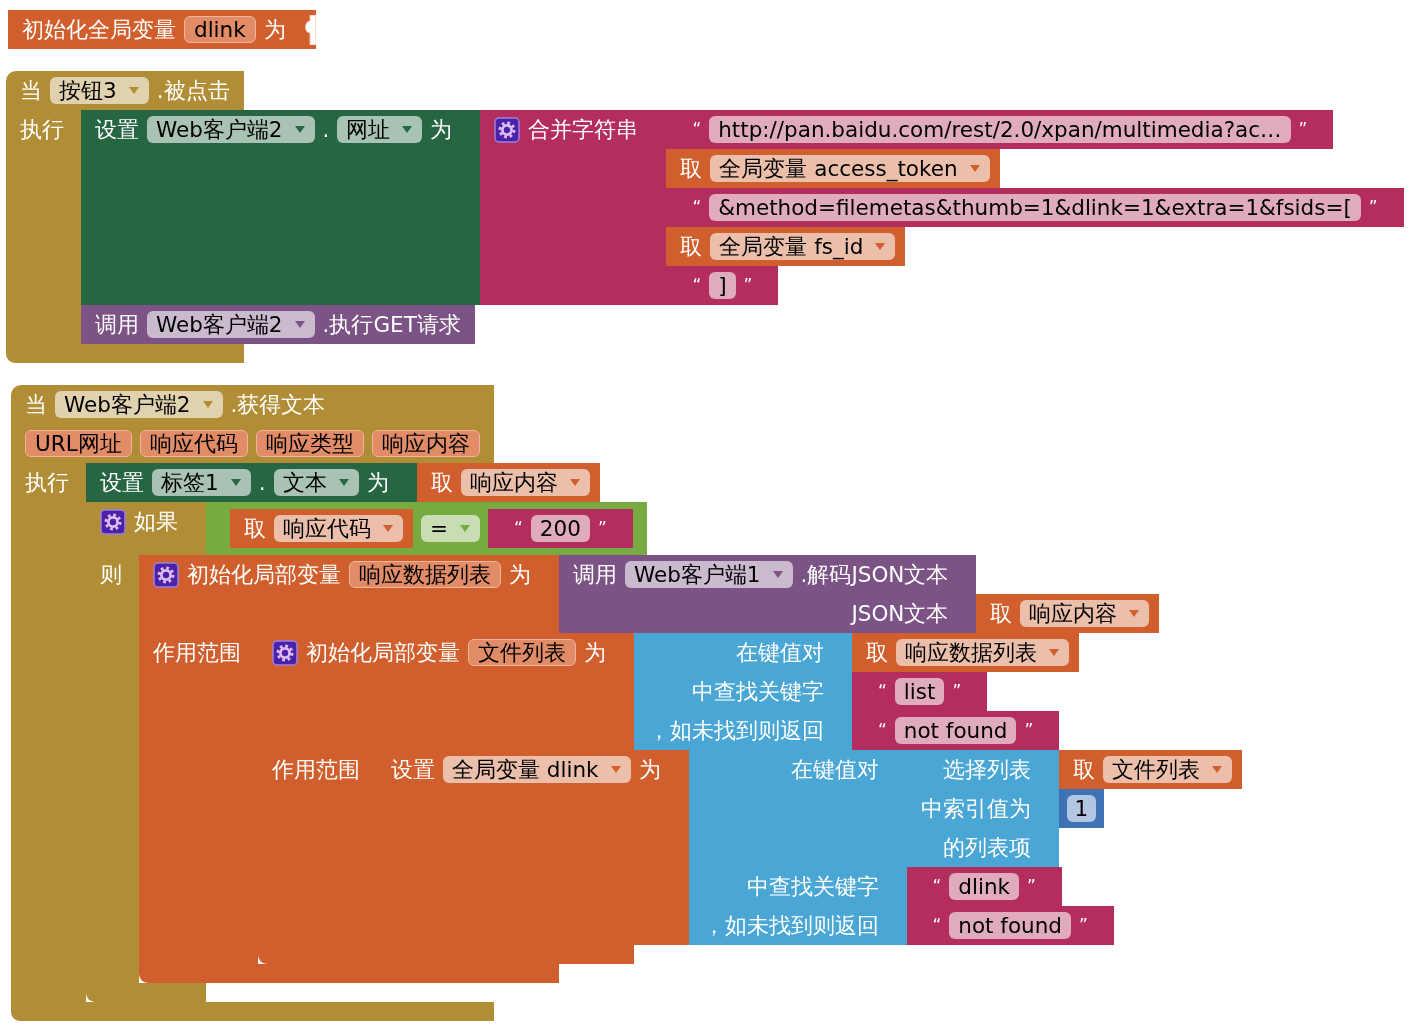  Describe the element at coordinates (975, 808) in the screenshot. I see `block-label: 中索引值为` at that location.